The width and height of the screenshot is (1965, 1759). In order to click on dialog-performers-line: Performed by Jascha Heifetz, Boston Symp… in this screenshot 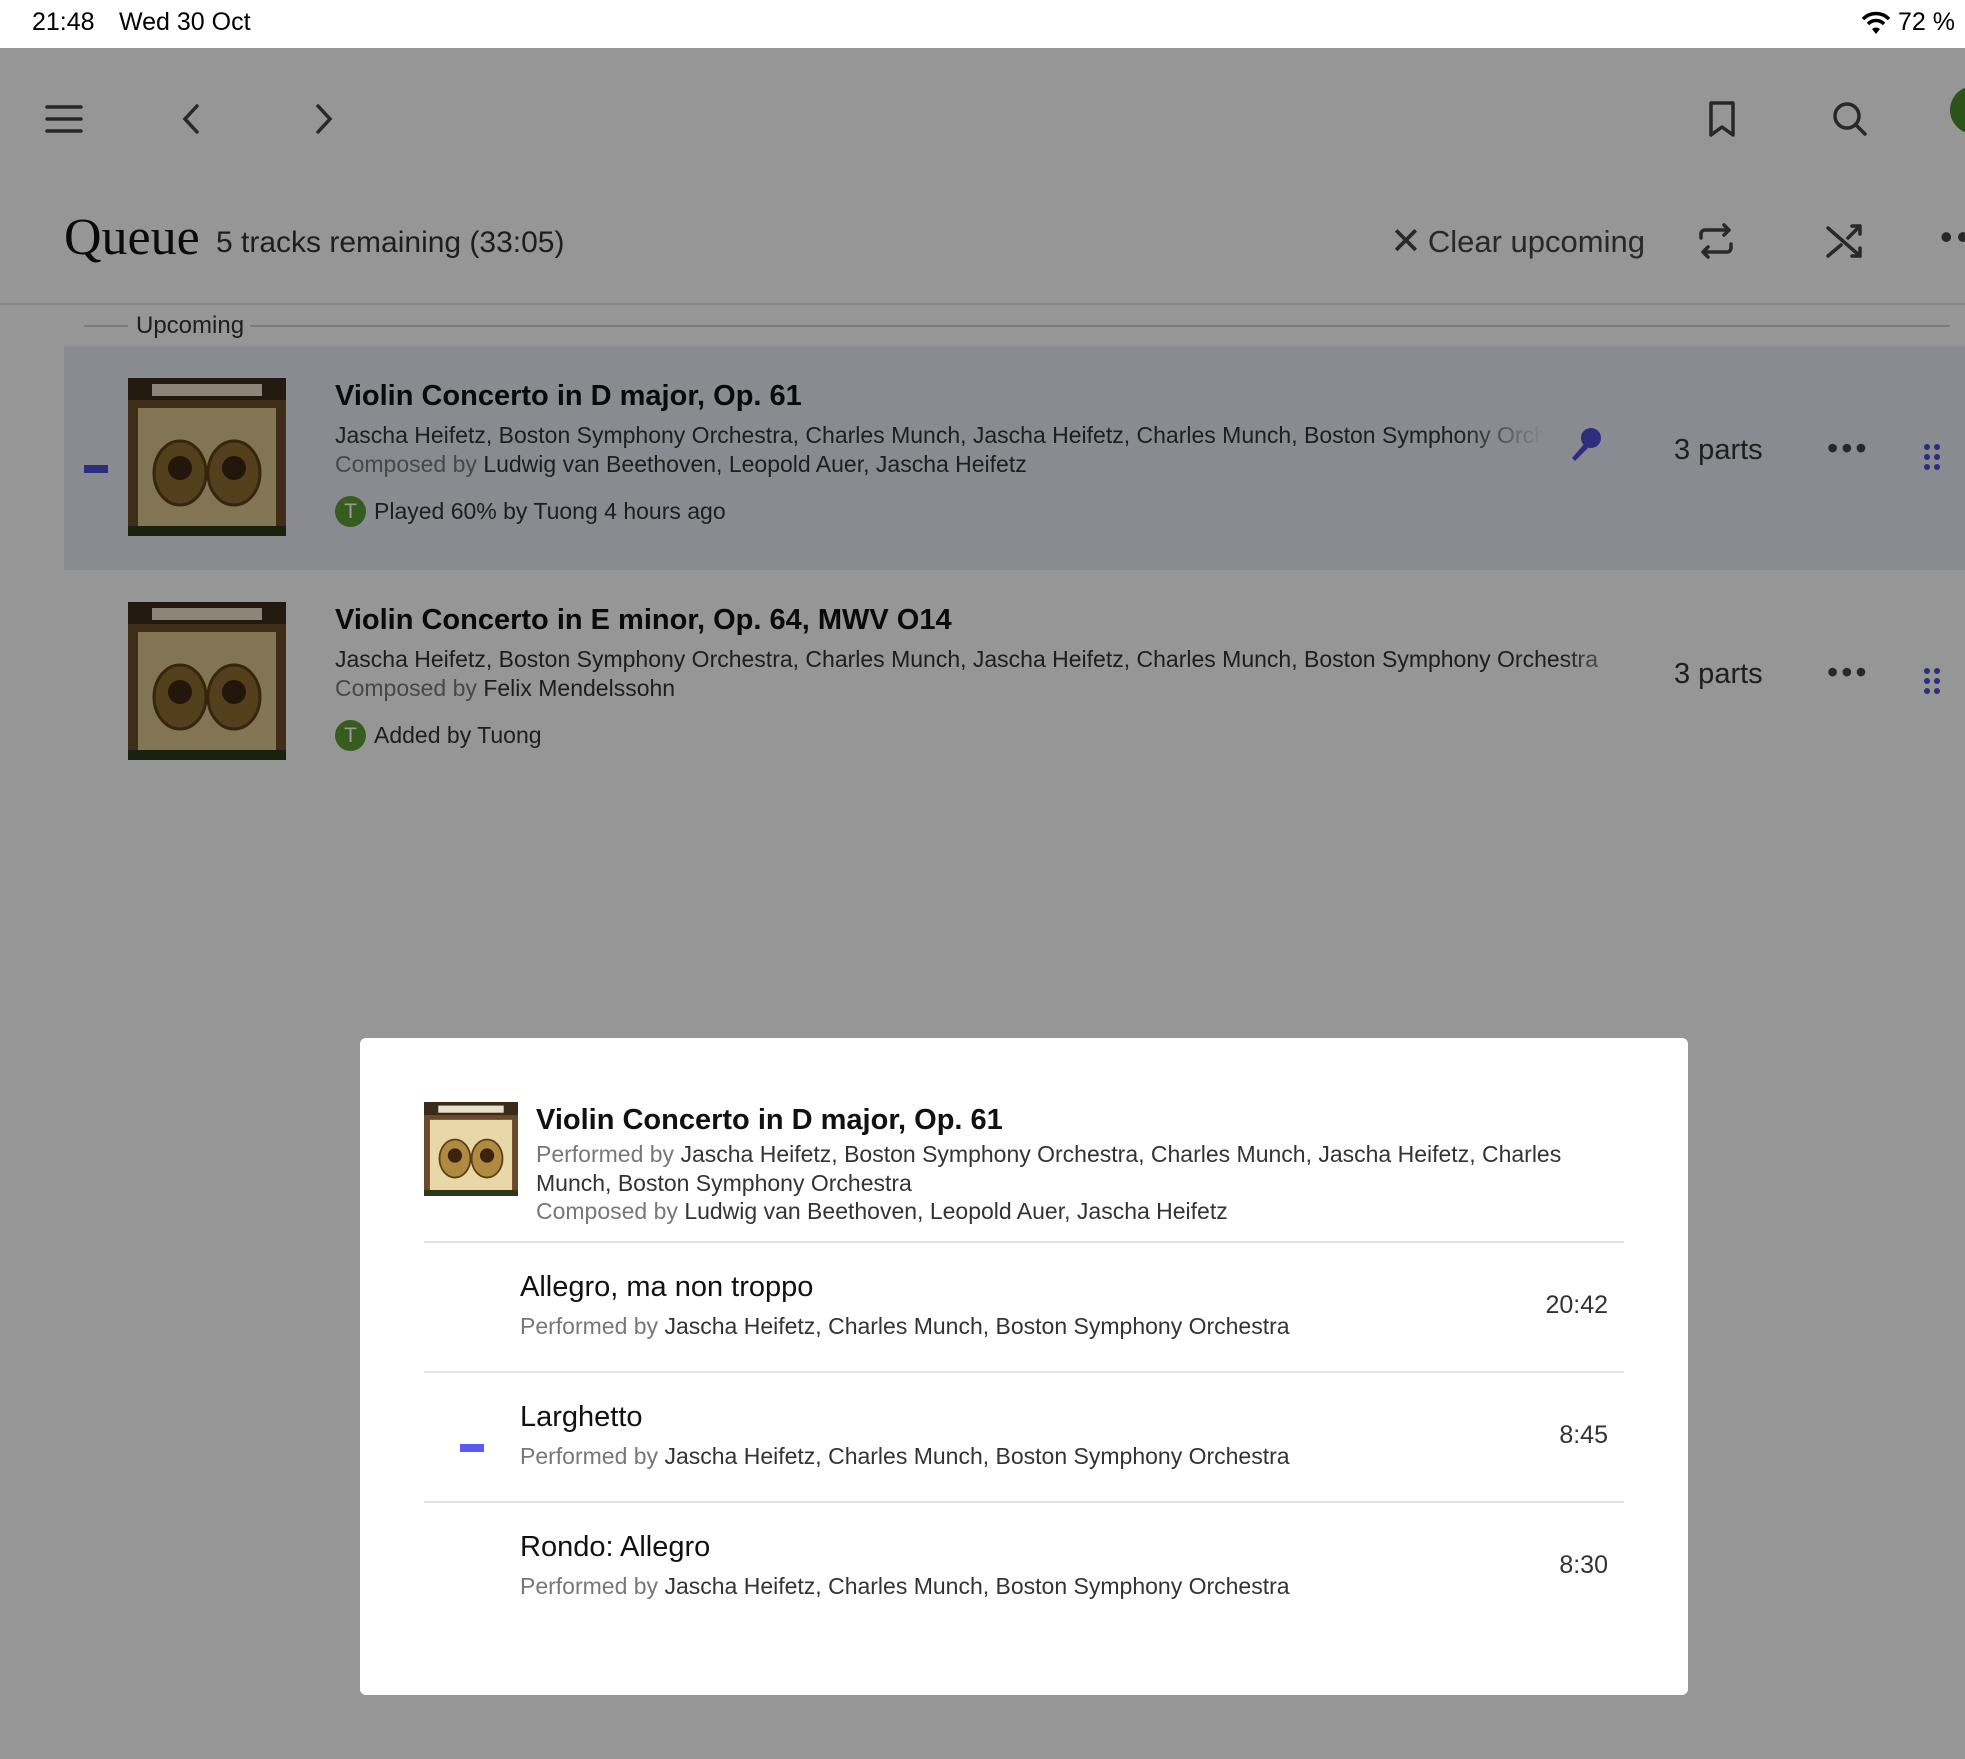, I will do `click(1066, 1169)`.